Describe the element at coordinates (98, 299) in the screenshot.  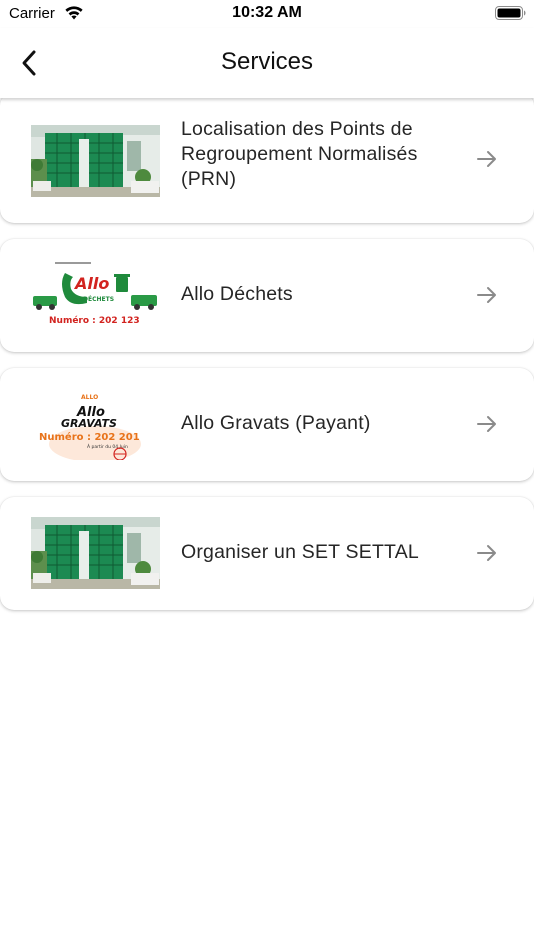
I see `allo-dechets-sub: DÉCHETS` at that location.